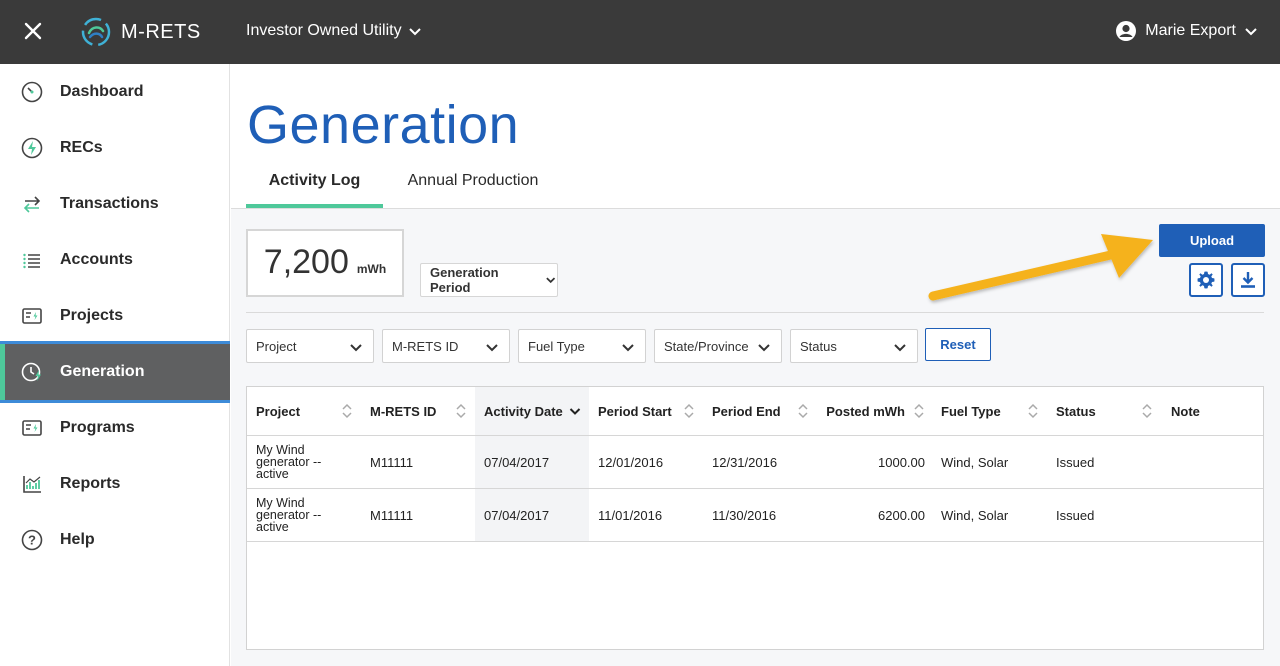  Describe the element at coordinates (90, 483) in the screenshot. I see `sidebar-item-label: Reports` at that location.